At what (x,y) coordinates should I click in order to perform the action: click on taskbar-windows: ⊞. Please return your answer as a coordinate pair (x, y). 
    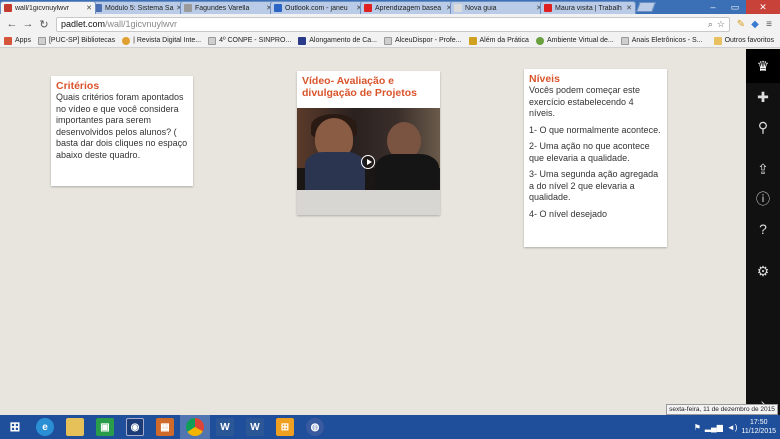
    Looking at the image, I should click on (285, 427).